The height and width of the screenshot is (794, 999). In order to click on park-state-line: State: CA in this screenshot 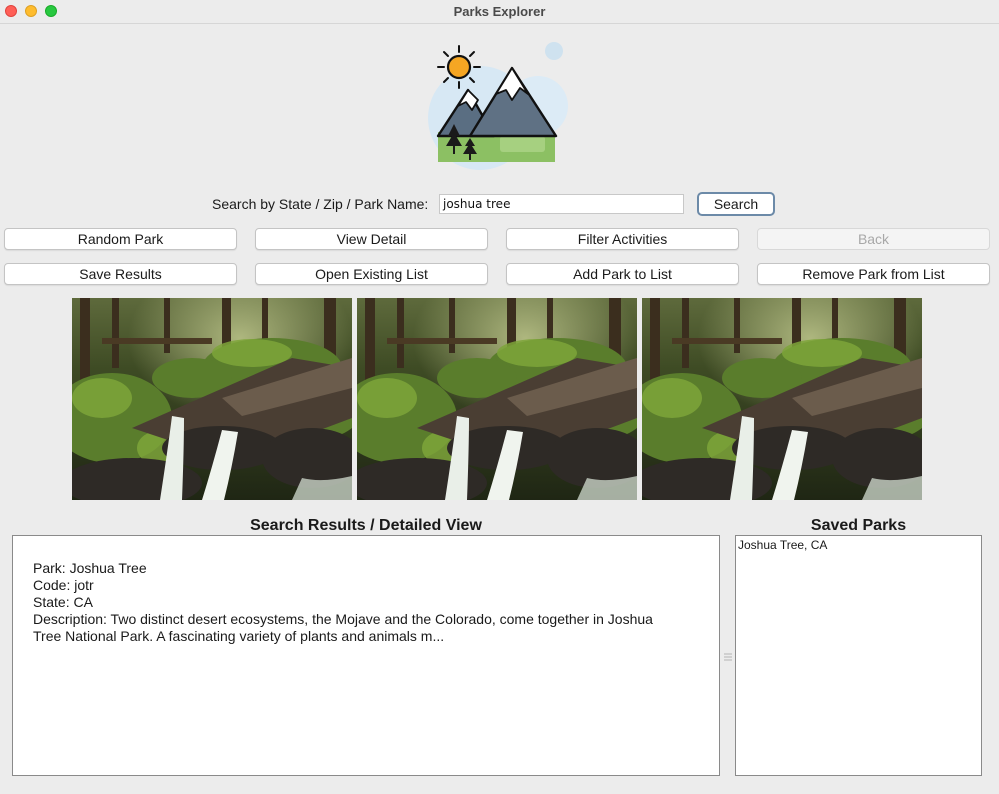, I will do `click(63, 602)`.